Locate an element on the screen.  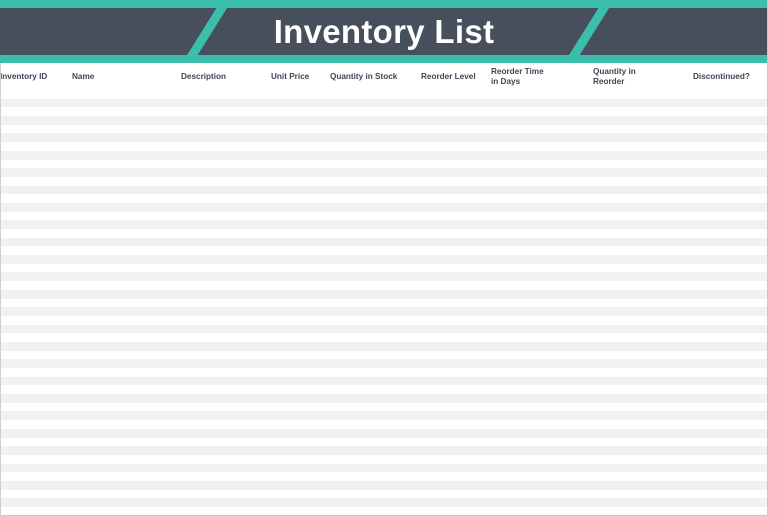
column-header: Quantity in Reorder is located at coordinates (641, 76).